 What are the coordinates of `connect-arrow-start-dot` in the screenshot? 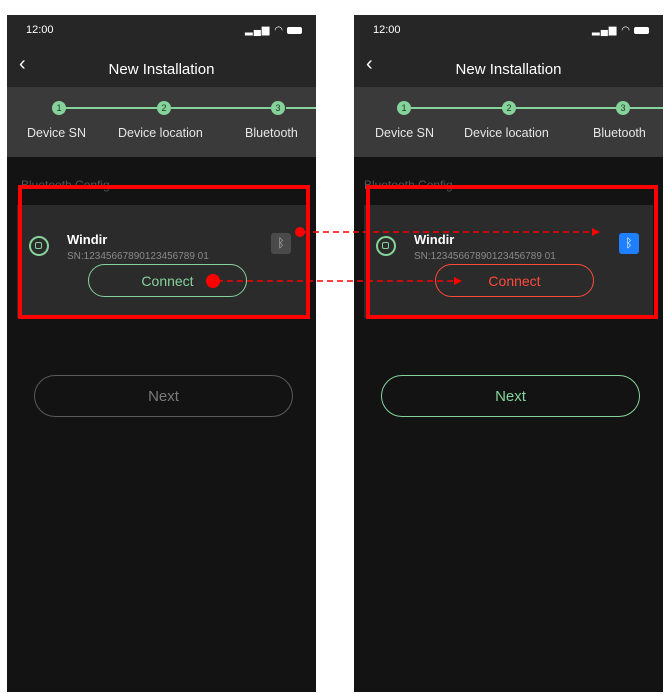 It's located at (213, 281).